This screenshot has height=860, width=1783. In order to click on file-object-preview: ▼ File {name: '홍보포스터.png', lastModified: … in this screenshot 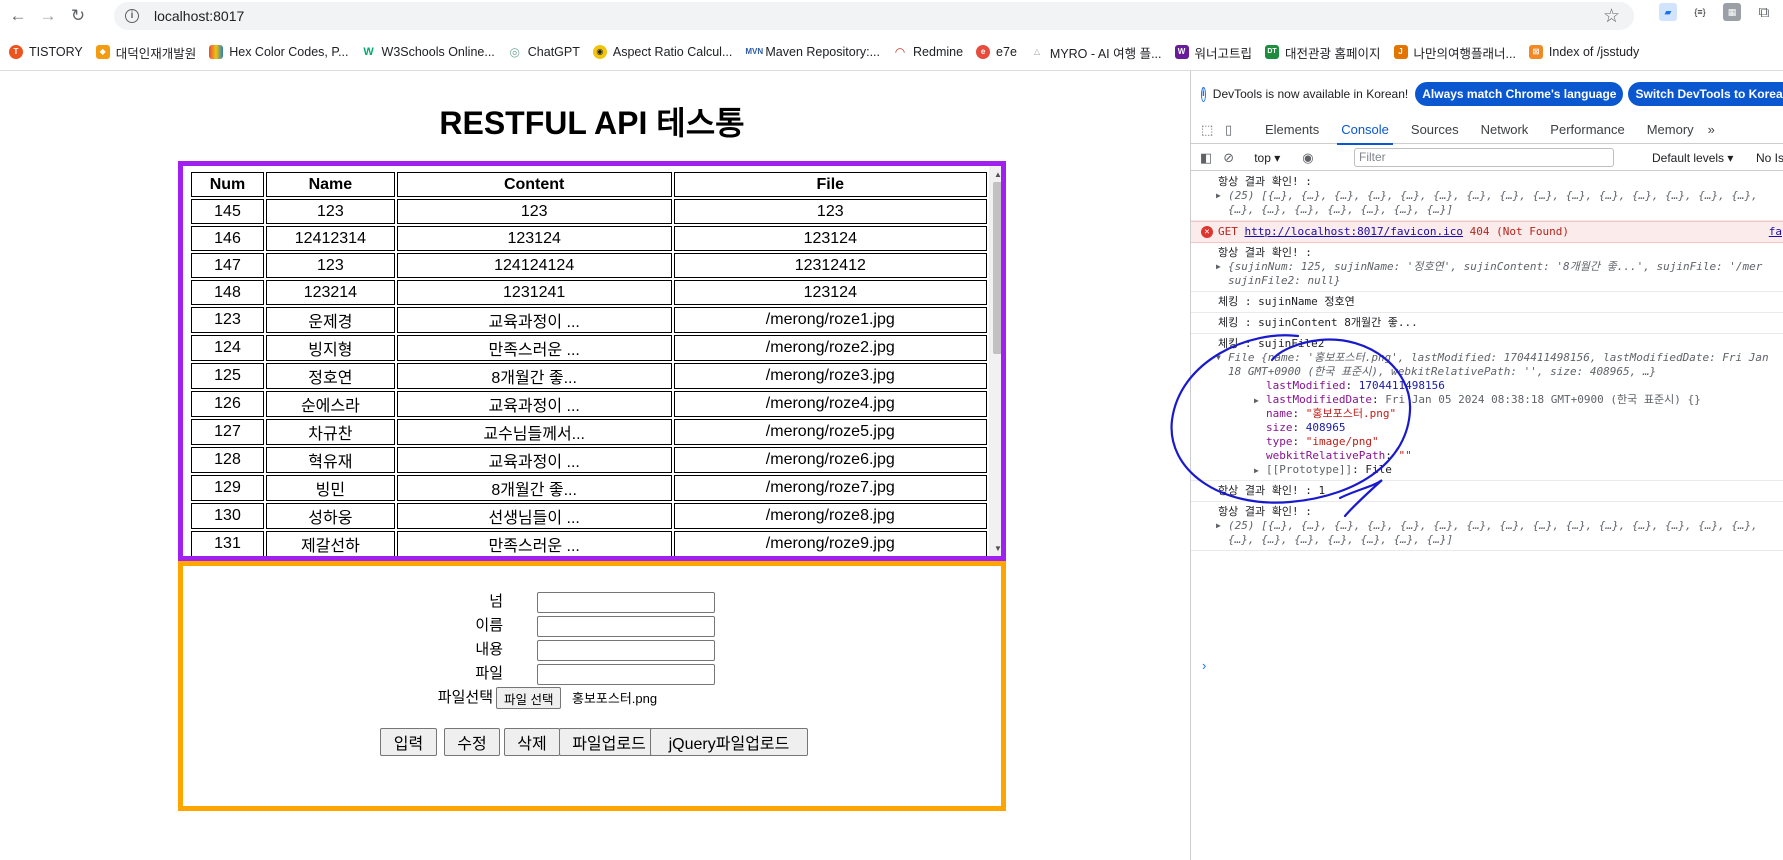, I will do `click(1499, 358)`.